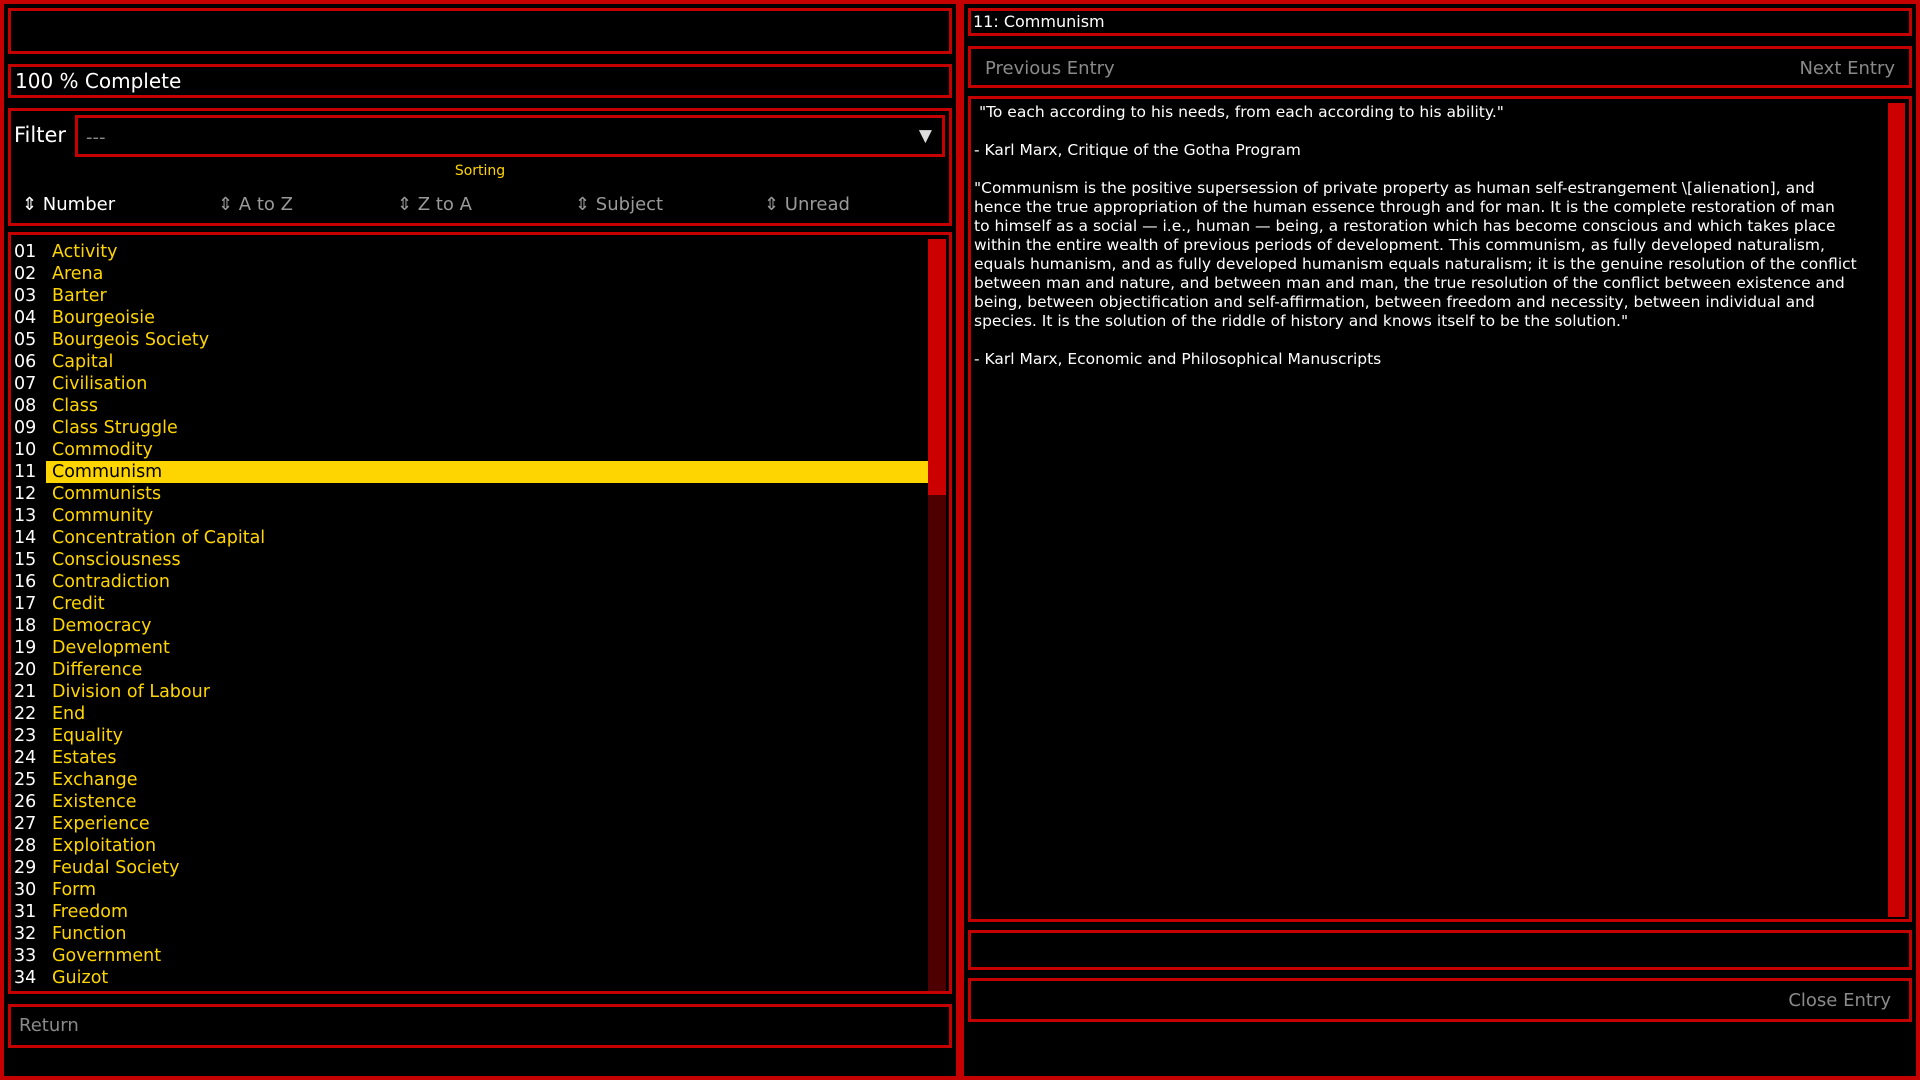 The image size is (1920, 1080). What do you see at coordinates (488, 912) in the screenshot?
I see `list-item-label: Freedom` at bounding box center [488, 912].